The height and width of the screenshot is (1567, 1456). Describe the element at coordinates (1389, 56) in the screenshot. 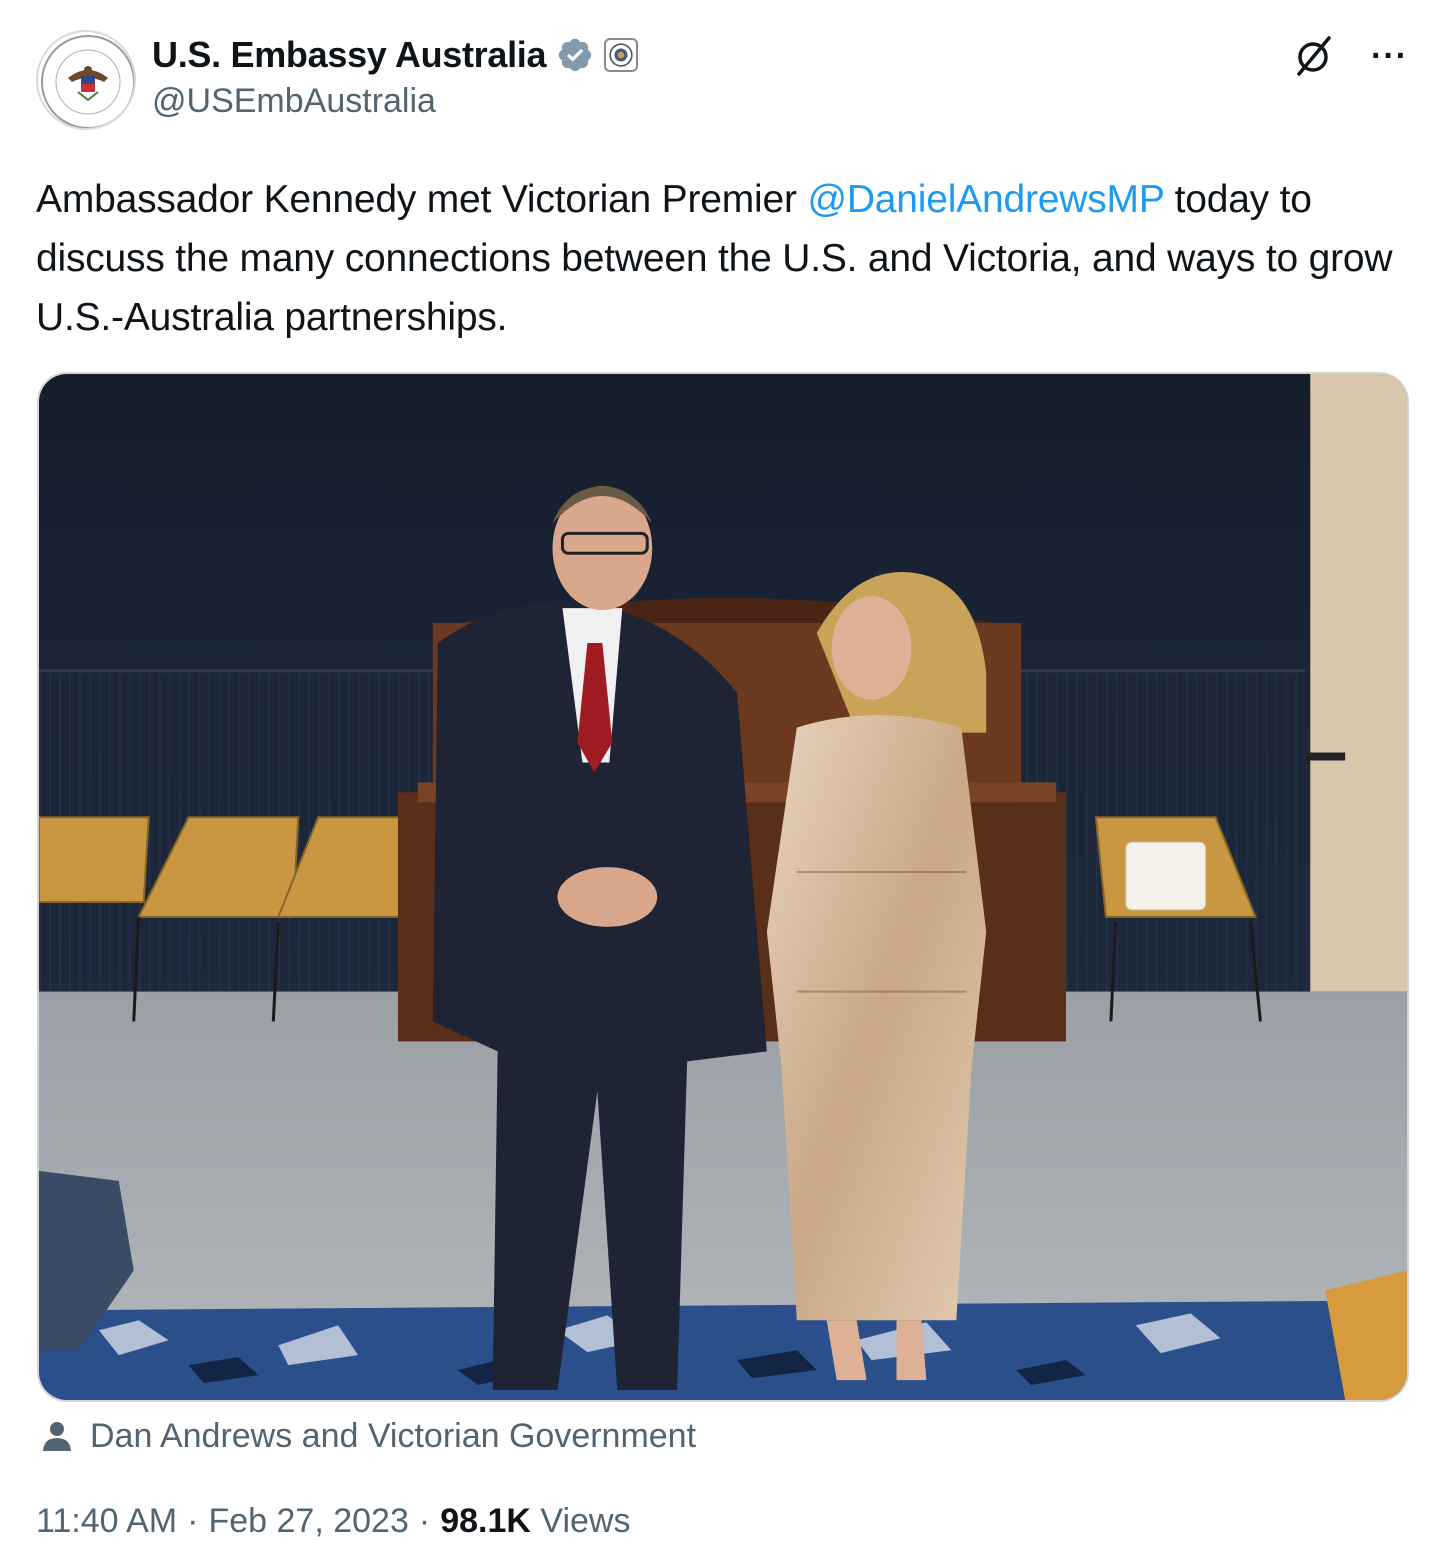

I see `more-options-button: ···` at that location.